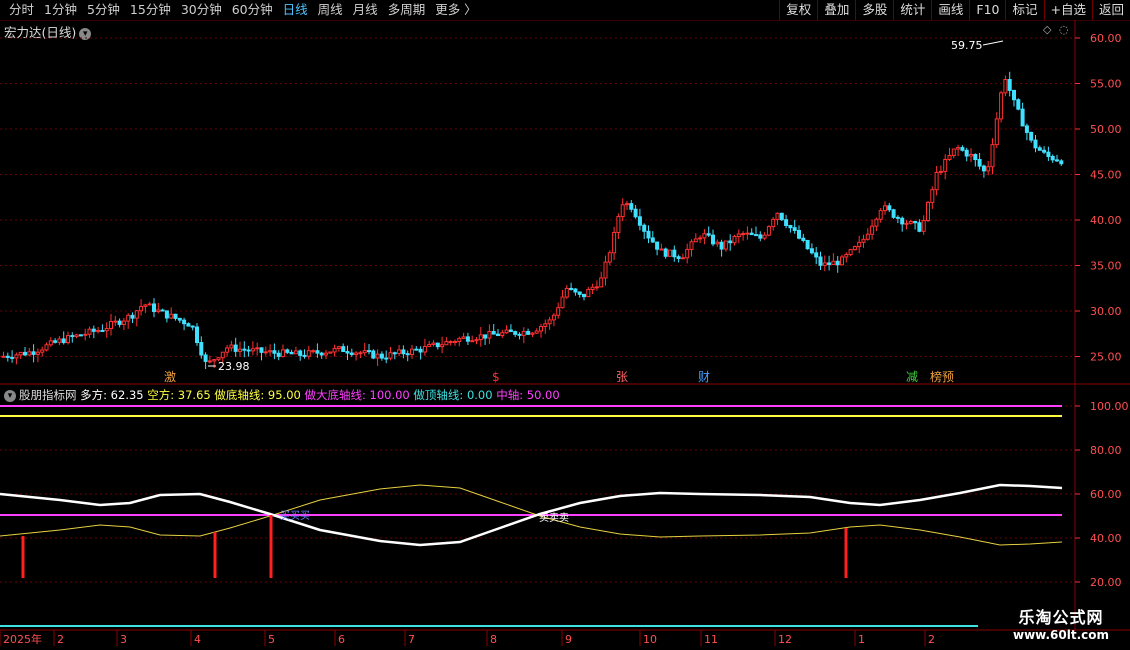 This screenshot has width=1130, height=650. I want to click on price-tick-label: 45.00, so click(1106, 175).